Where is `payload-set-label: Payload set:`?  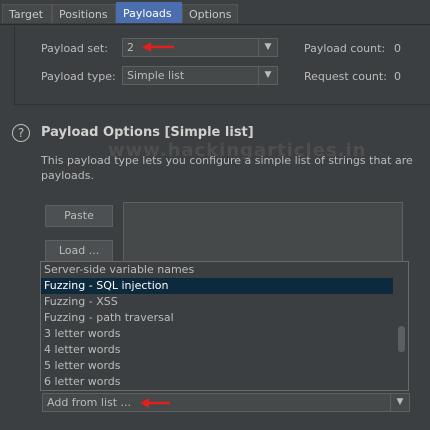 payload-set-label: Payload set: is located at coordinates (74, 48).